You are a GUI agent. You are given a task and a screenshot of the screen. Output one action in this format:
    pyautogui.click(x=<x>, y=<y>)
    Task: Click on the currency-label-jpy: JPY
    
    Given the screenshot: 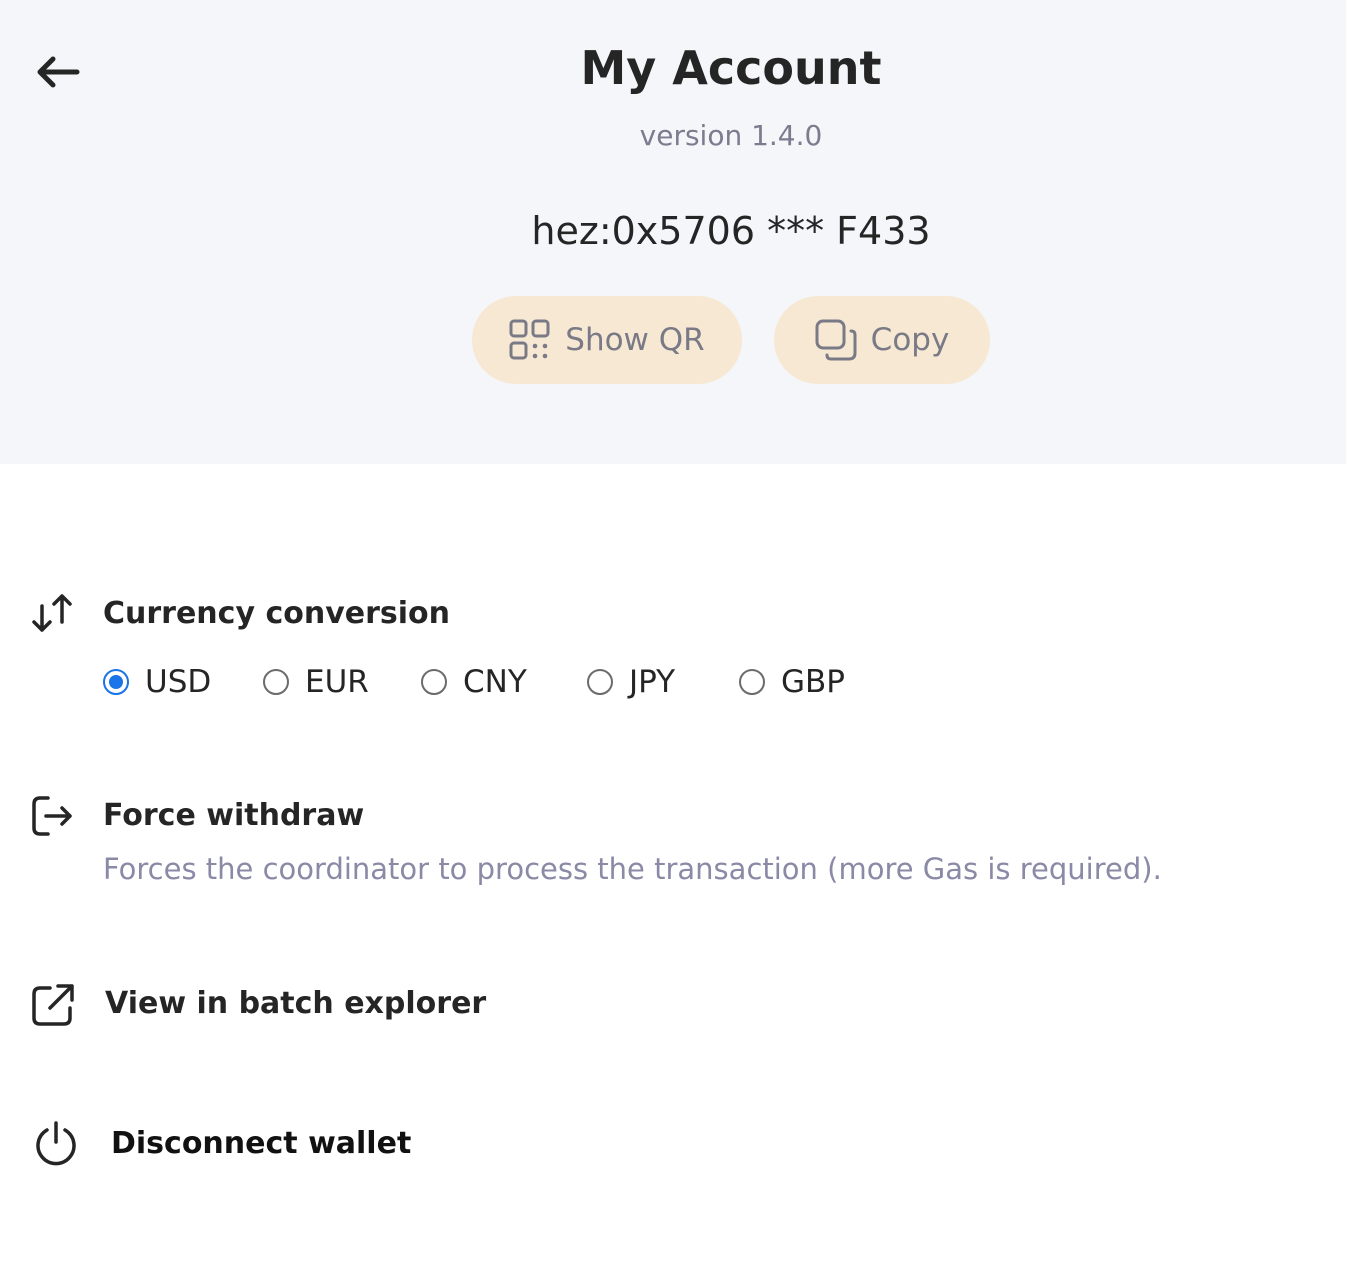 What is the action you would take?
    pyautogui.click(x=652, y=682)
    